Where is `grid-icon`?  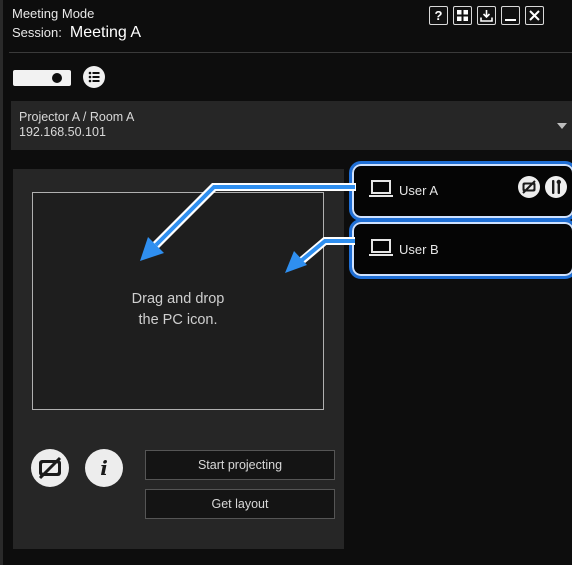
grid-icon is located at coordinates (462, 15).